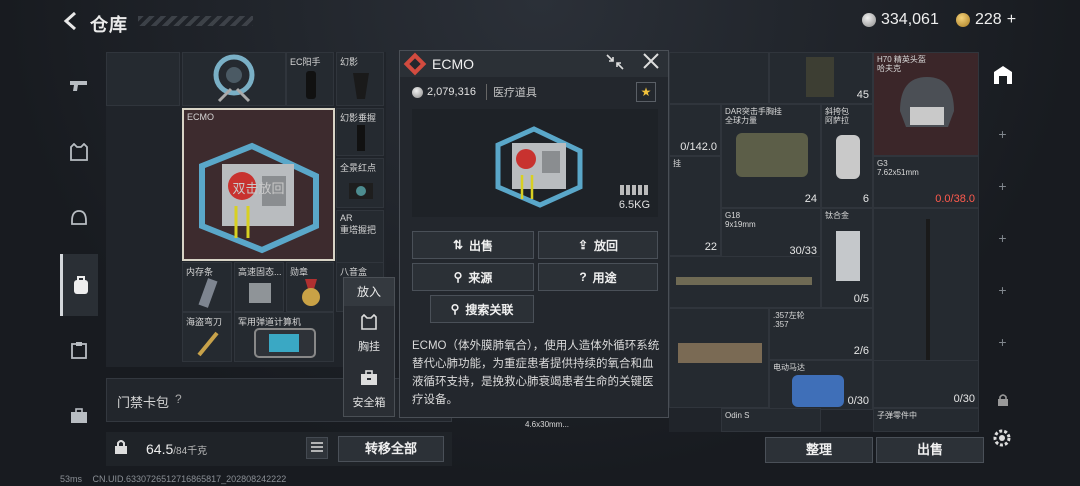 Image resolution: width=1080 pixels, height=486 pixels. Describe the element at coordinates (310, 287) in the screenshot. I see `item-slot-medal: 勋章` at that location.